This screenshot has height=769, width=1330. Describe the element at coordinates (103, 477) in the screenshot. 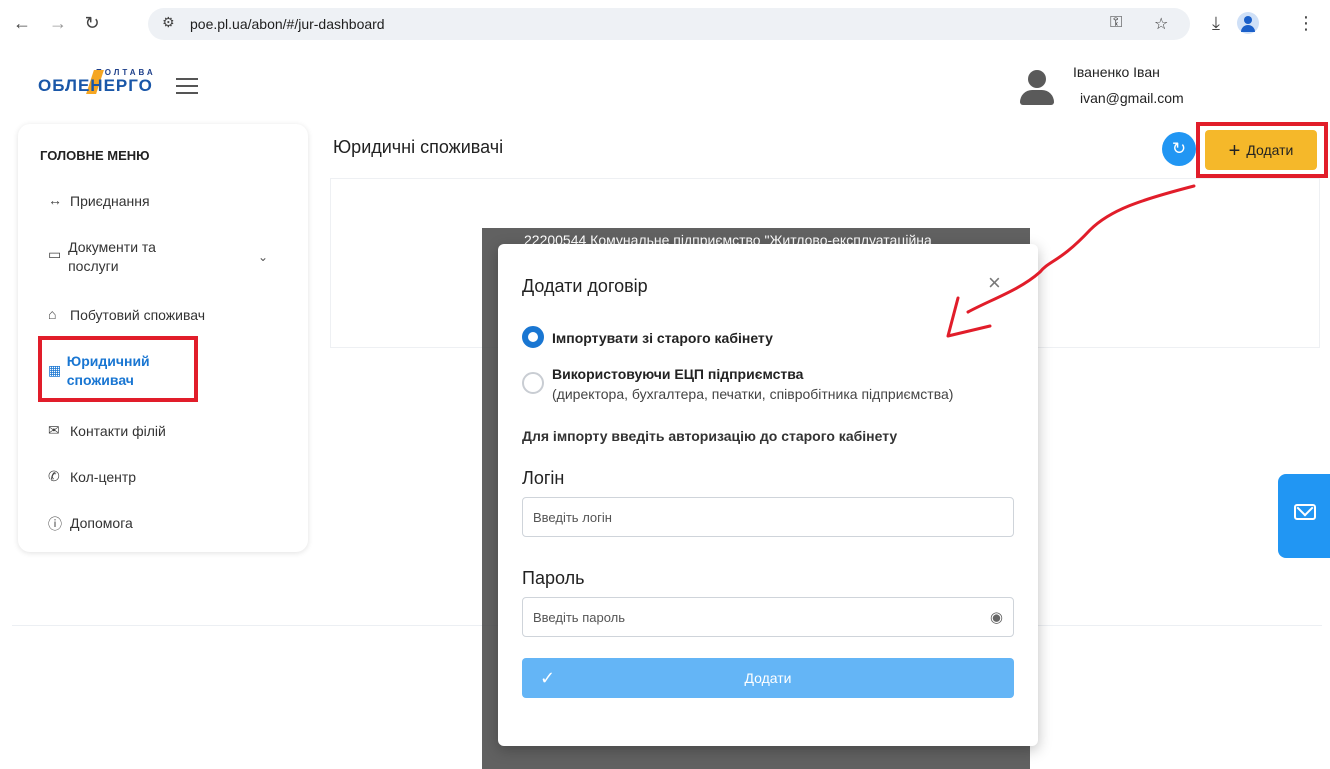

I see `sidebar-item-label: Кол-центр` at that location.